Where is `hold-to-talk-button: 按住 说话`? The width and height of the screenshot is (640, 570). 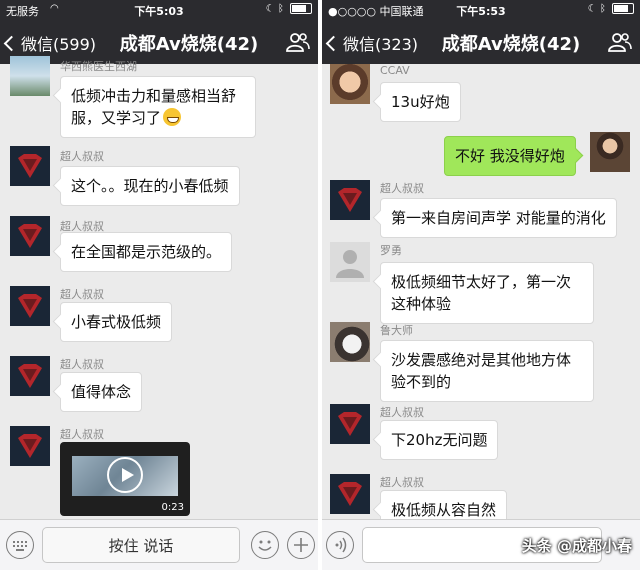
hold-to-talk-button: 按住 说话 is located at coordinates (141, 545).